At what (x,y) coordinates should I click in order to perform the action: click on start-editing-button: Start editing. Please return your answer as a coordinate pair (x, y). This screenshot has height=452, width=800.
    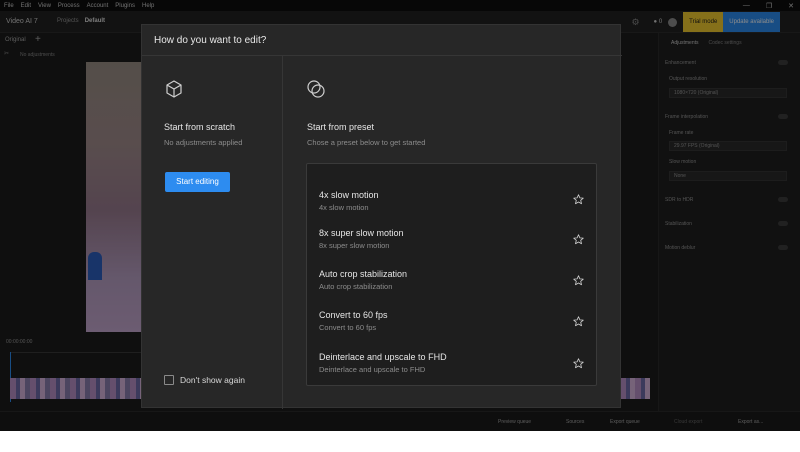
    Looking at the image, I should click on (197, 182).